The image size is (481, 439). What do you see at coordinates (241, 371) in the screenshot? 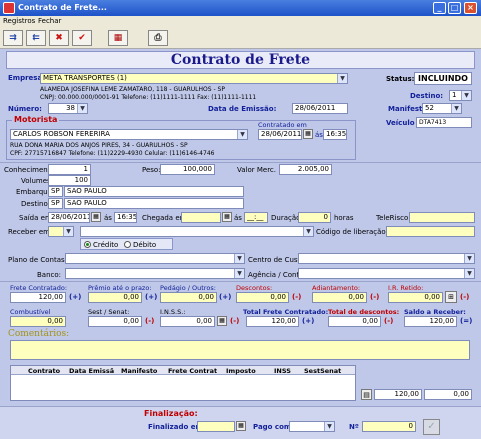
I see `grid-col-imposto: Imposto` at bounding box center [241, 371].